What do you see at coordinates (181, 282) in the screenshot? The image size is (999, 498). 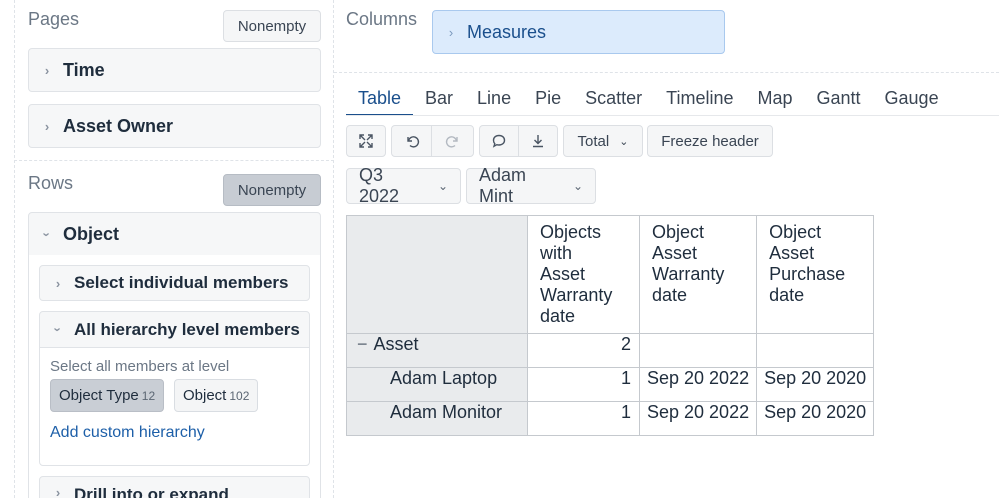 I see `select-individual-label: Select individual members` at bounding box center [181, 282].